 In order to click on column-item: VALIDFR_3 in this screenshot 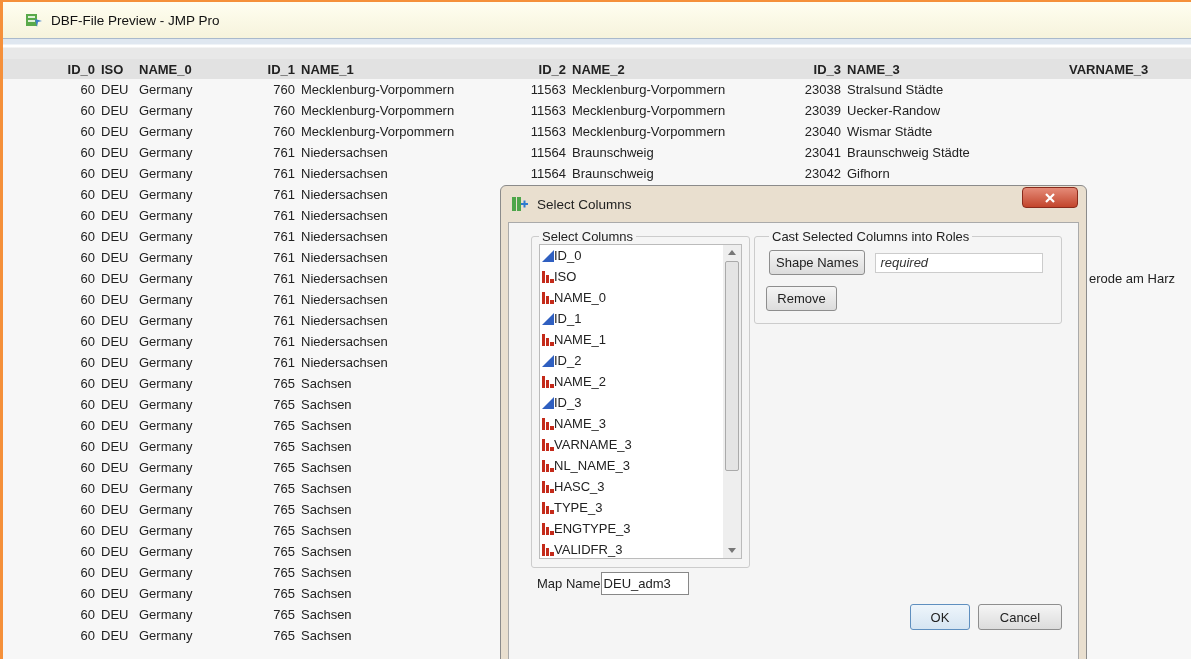, I will do `click(631, 548)`.